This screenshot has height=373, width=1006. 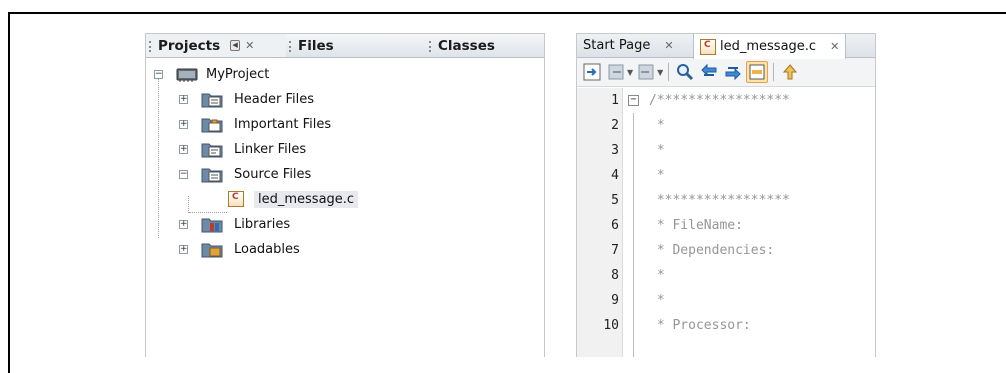 What do you see at coordinates (267, 249) in the screenshot?
I see `tree-item-label: Loadables` at bounding box center [267, 249].